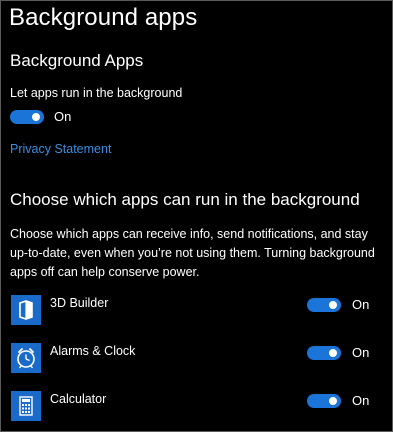 Image resolution: width=393 pixels, height=432 pixels. What do you see at coordinates (197, 409) in the screenshot?
I see `app-row-calculator: Calculator On` at bounding box center [197, 409].